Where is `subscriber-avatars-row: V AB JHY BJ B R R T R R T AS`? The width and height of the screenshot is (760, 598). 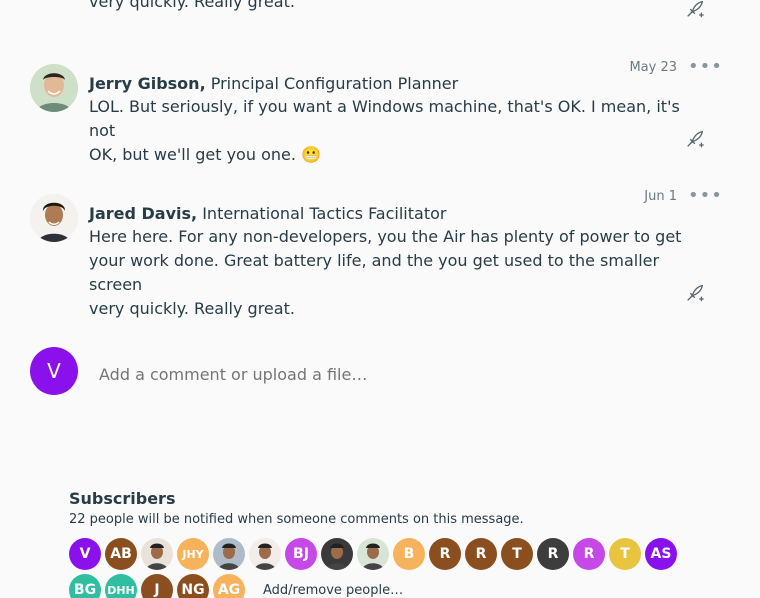
subscriber-avatars-row: V AB JHY BJ B R R T R R T AS is located at coordinates (373, 554).